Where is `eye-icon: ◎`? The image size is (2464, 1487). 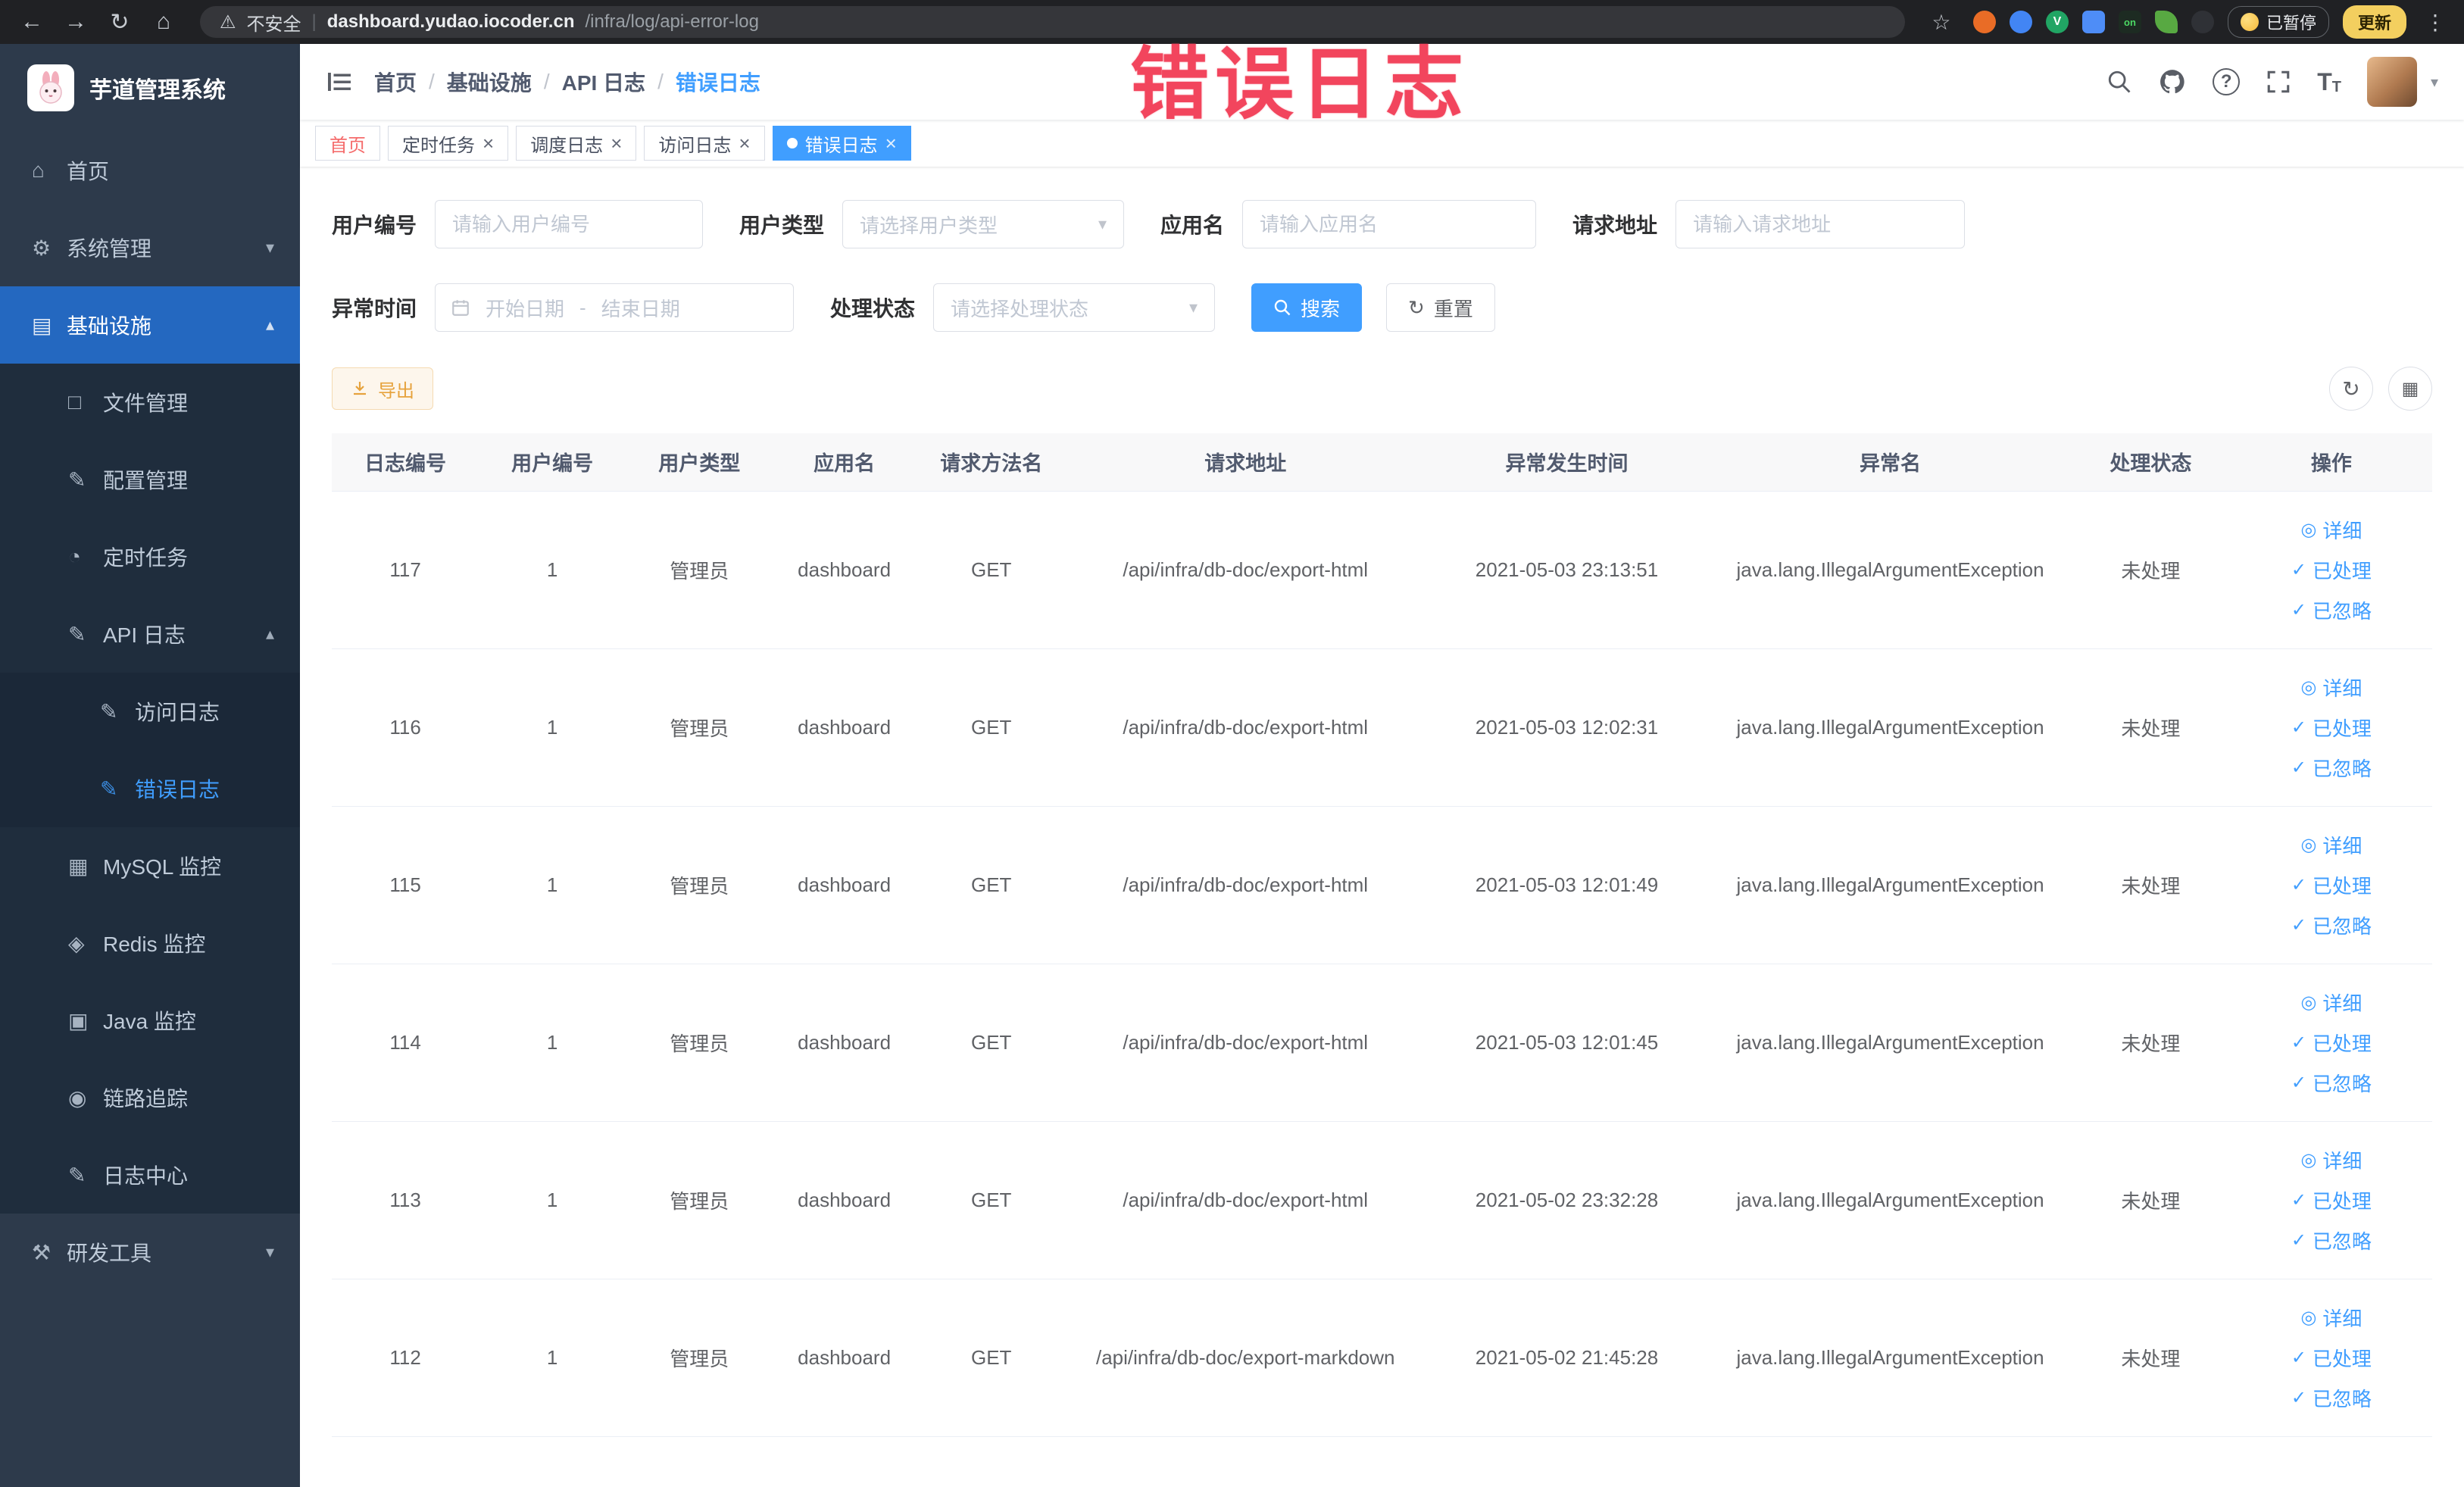
eye-icon: ◎ is located at coordinates (2308, 687).